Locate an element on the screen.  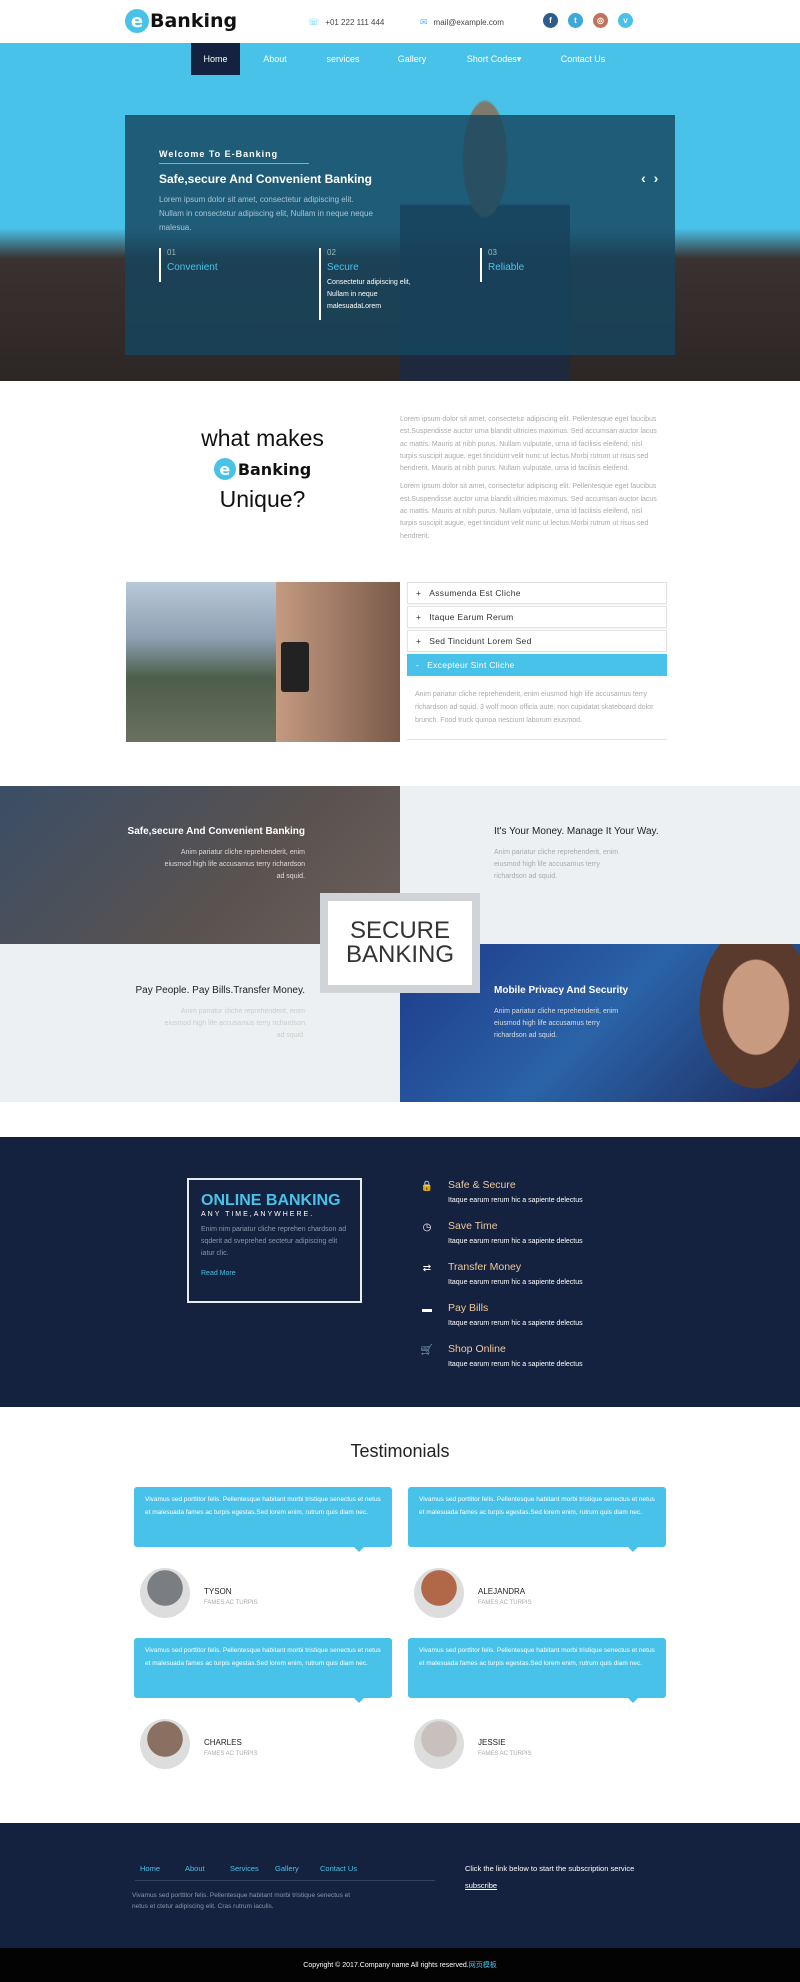
logo: e Banking is located at coordinates (181, 21).